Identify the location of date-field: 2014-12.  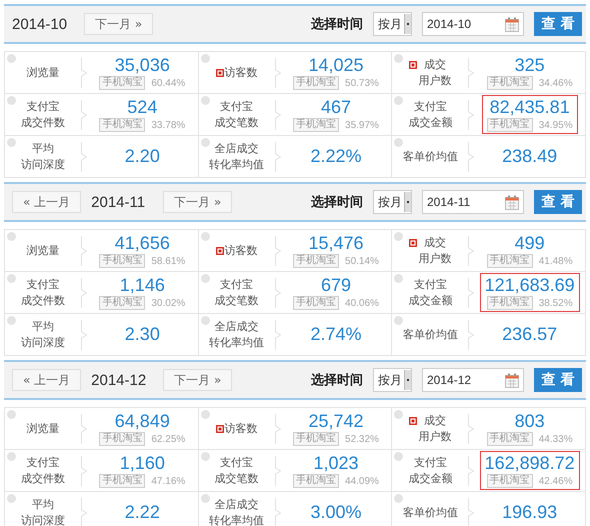
(473, 380).